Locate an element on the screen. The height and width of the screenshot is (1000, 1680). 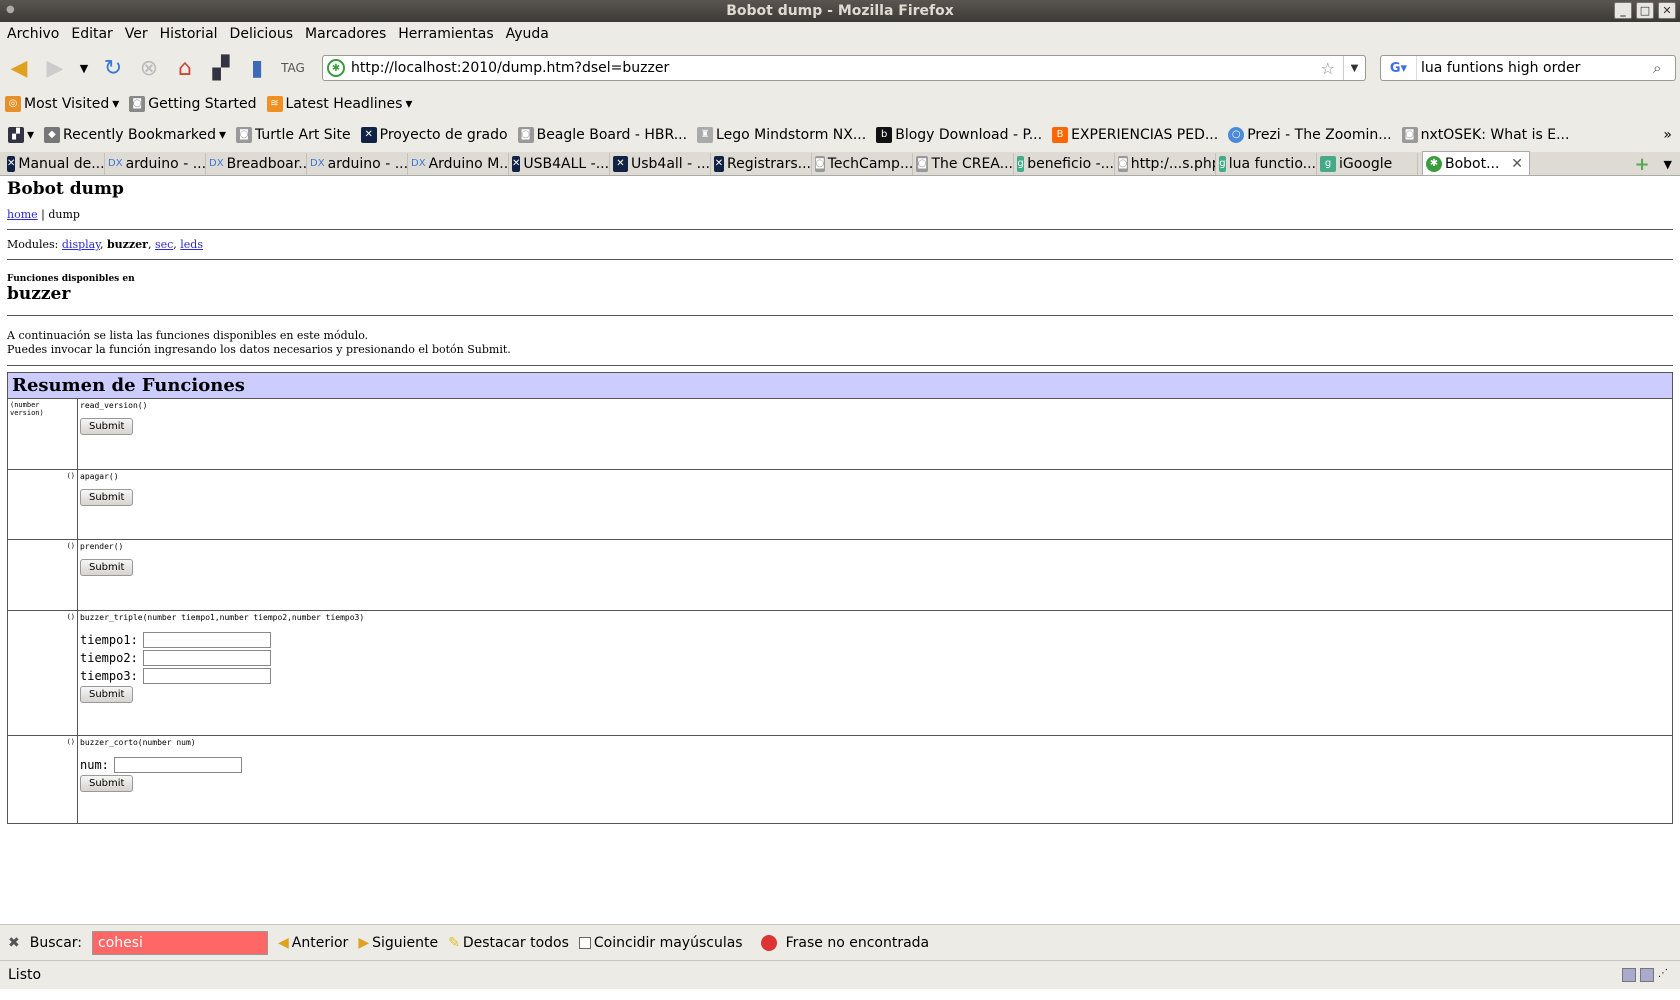
back-icon: ◀ is located at coordinates (19, 68).